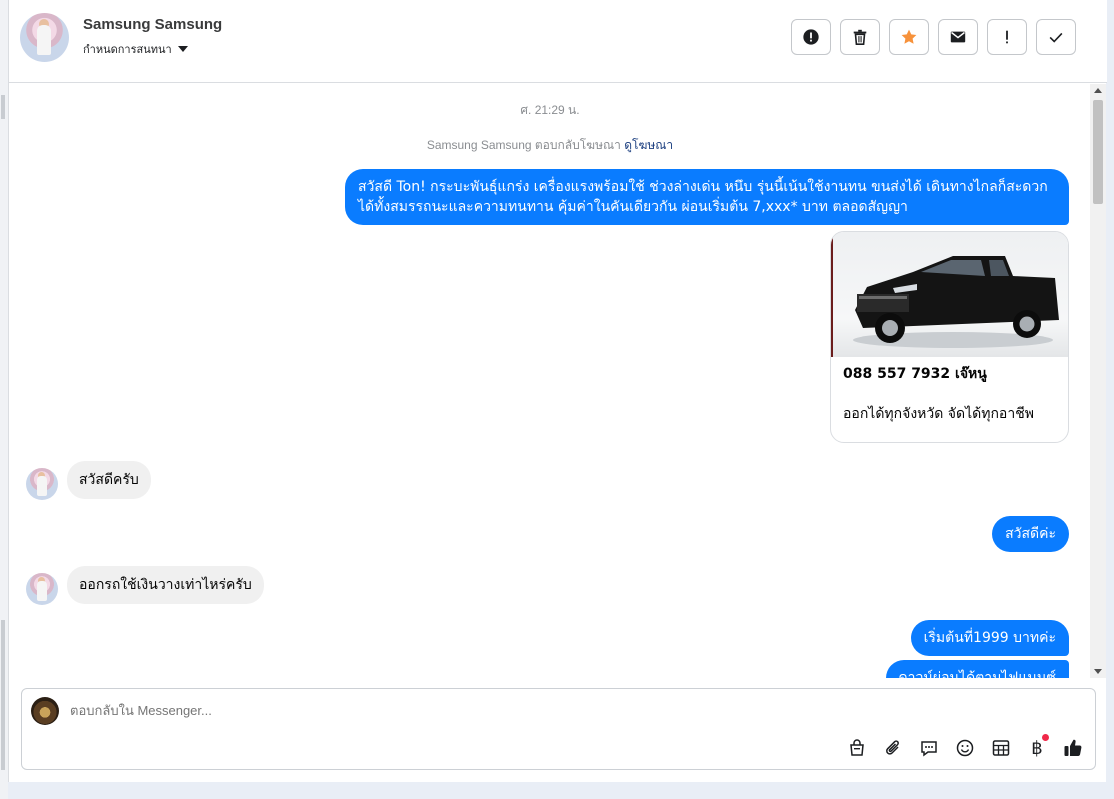 This screenshot has height=799, width=1114. What do you see at coordinates (893, 748) in the screenshot?
I see `paperclip-icon` at bounding box center [893, 748].